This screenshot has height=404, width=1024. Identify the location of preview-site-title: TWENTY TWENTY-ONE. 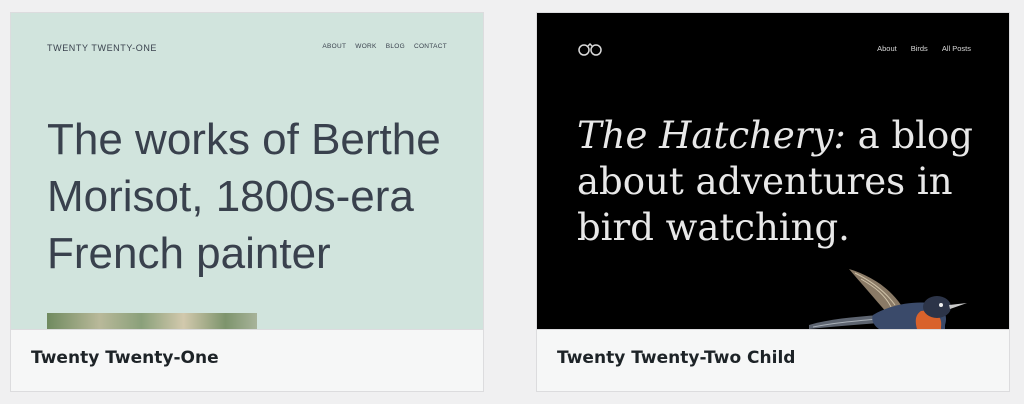
(102, 48).